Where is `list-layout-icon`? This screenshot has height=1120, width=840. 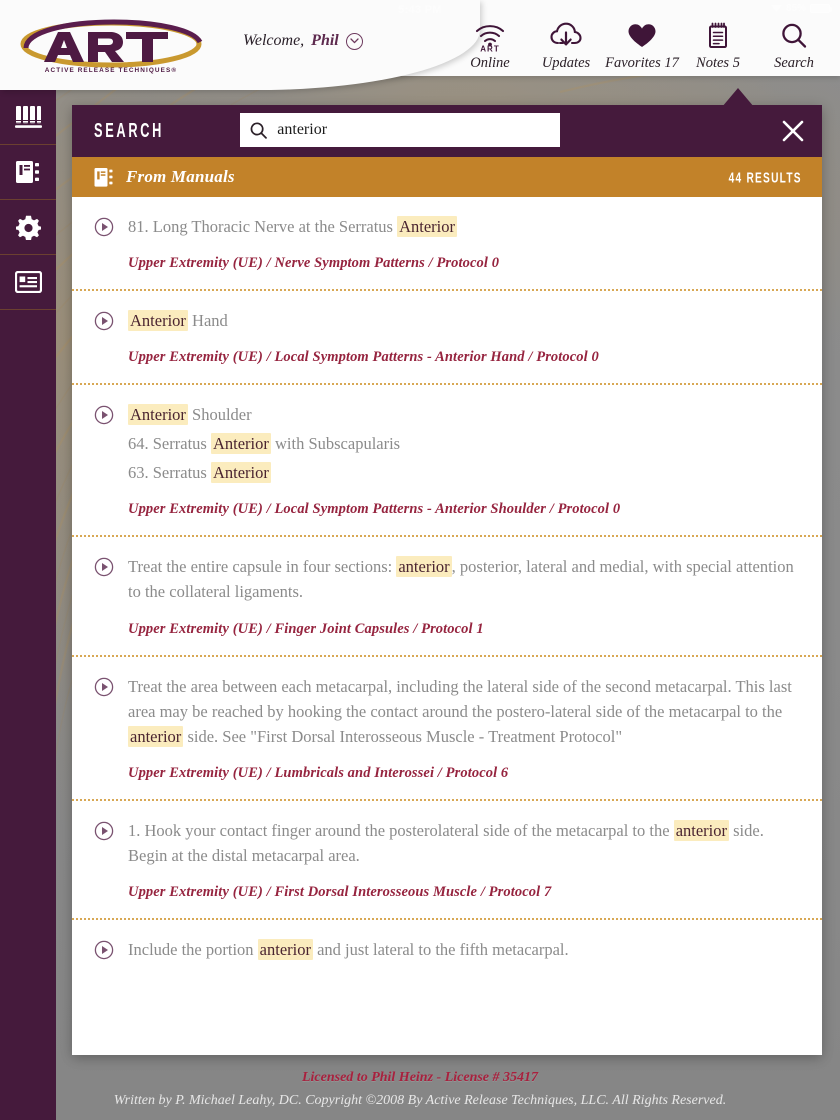
list-layout-icon is located at coordinates (28, 282).